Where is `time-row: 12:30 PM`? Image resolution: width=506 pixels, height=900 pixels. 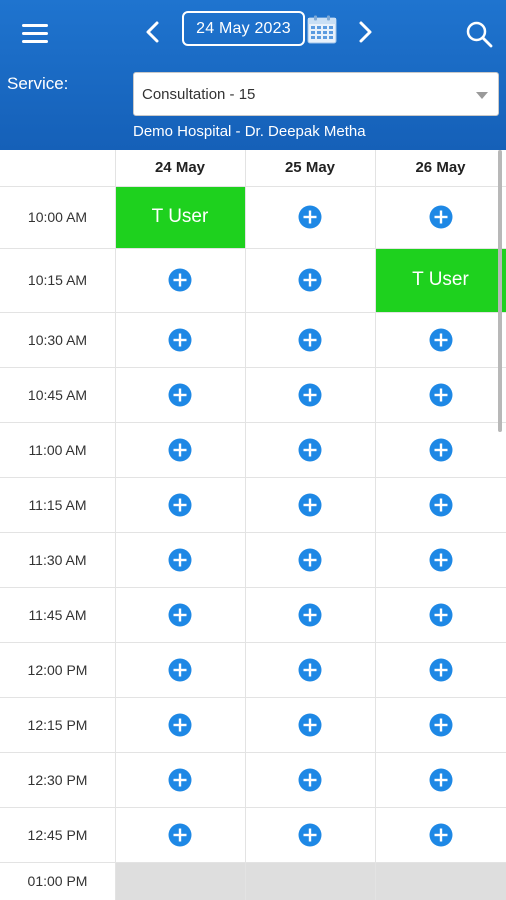 time-row: 12:30 PM is located at coordinates (253, 779).